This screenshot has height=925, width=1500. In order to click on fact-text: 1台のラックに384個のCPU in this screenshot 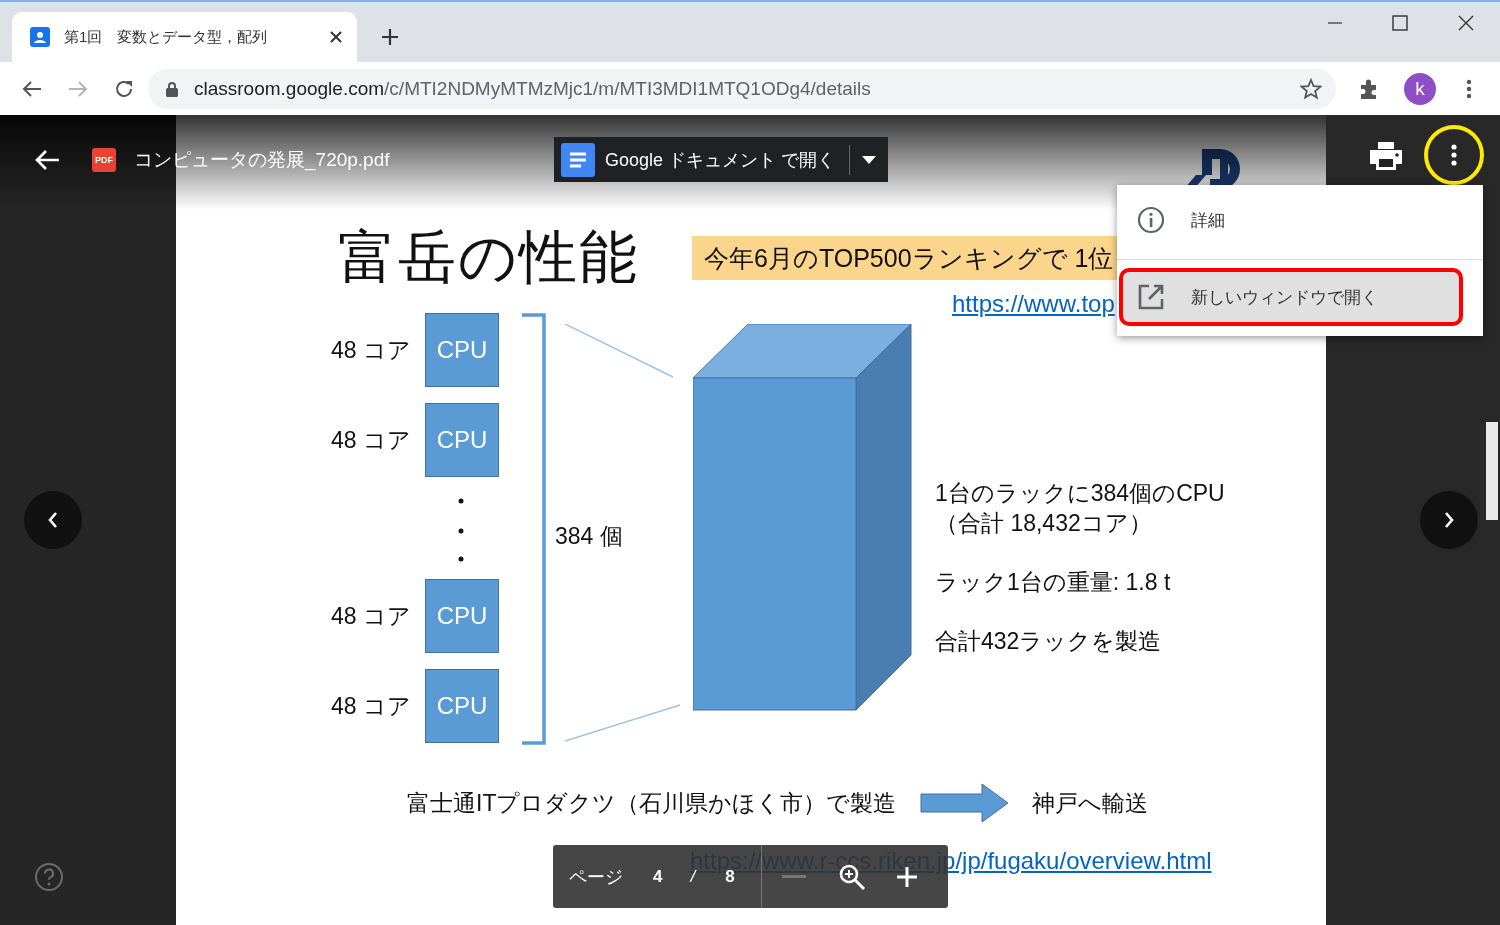, I will do `click(1080, 493)`.